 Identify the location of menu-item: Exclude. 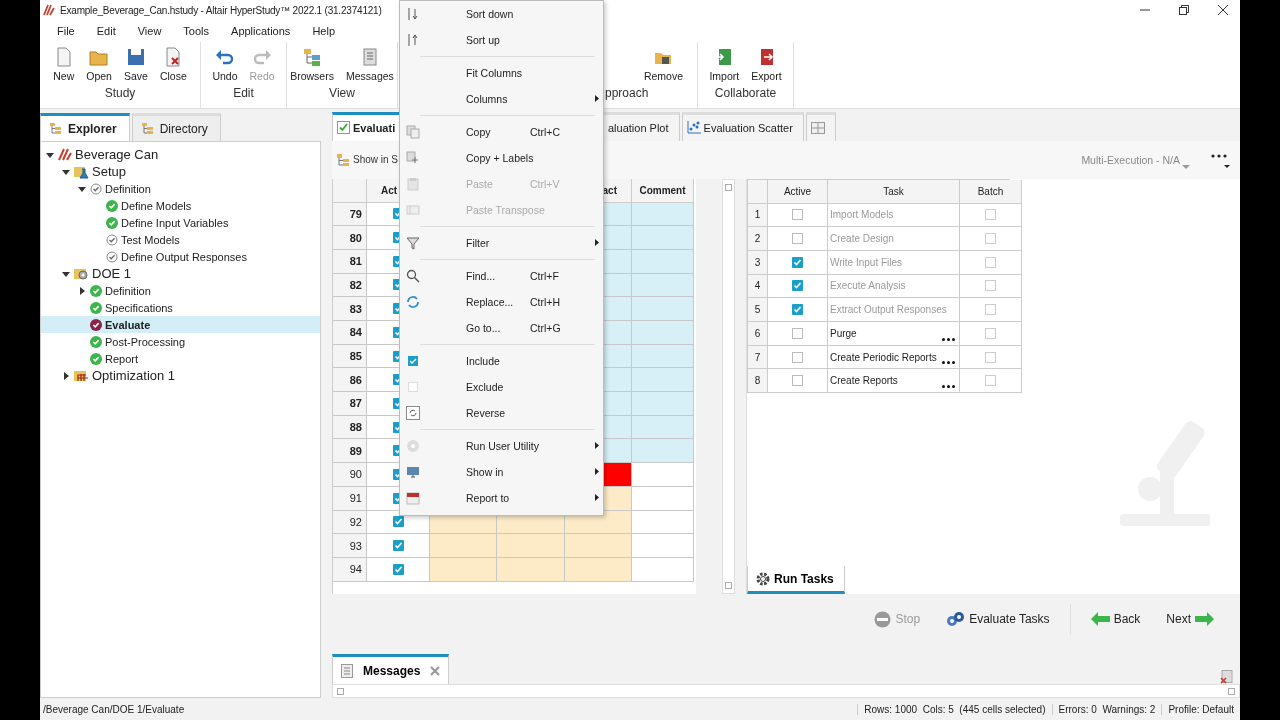
(501, 387).